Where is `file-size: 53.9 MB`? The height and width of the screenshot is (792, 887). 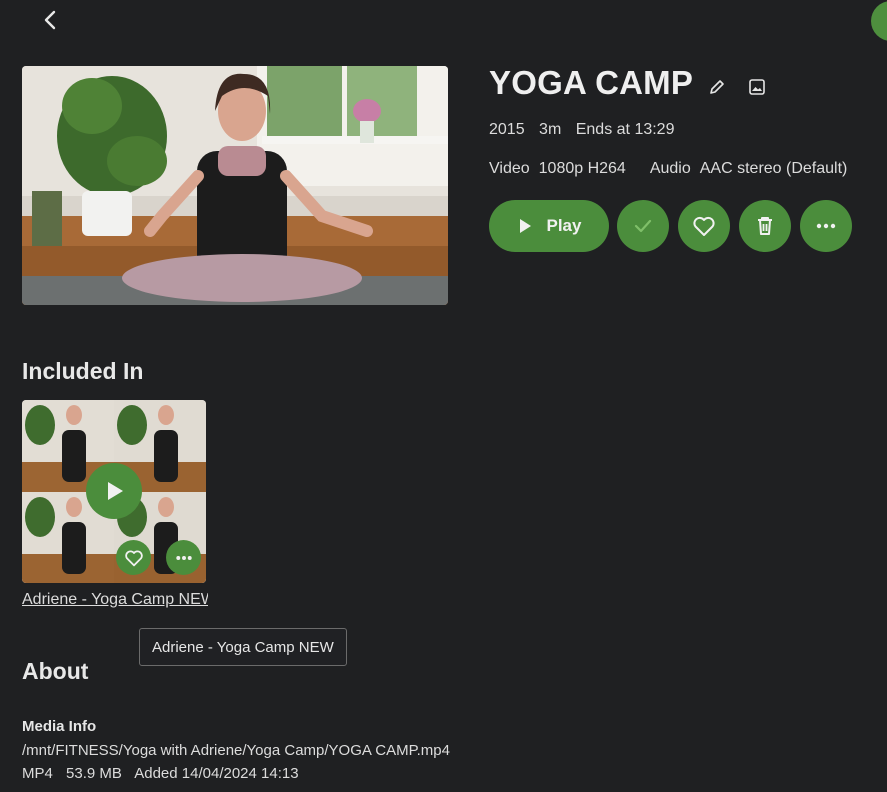 file-size: 53.9 MB is located at coordinates (94, 773).